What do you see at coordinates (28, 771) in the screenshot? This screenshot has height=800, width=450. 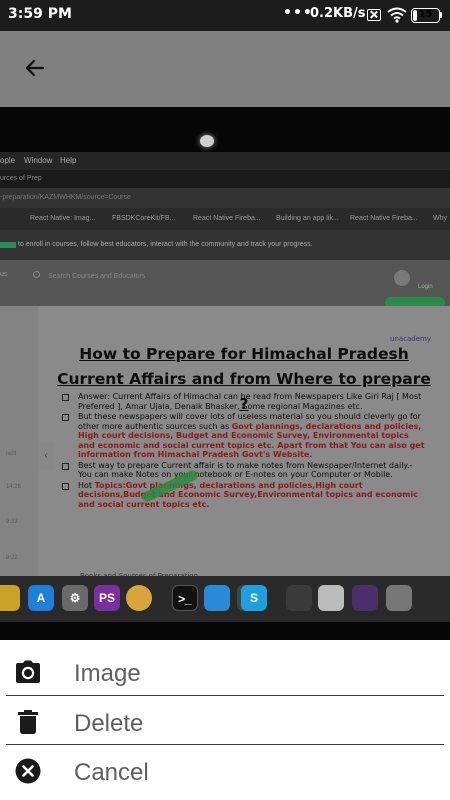 I see `close-circle-icon` at bounding box center [28, 771].